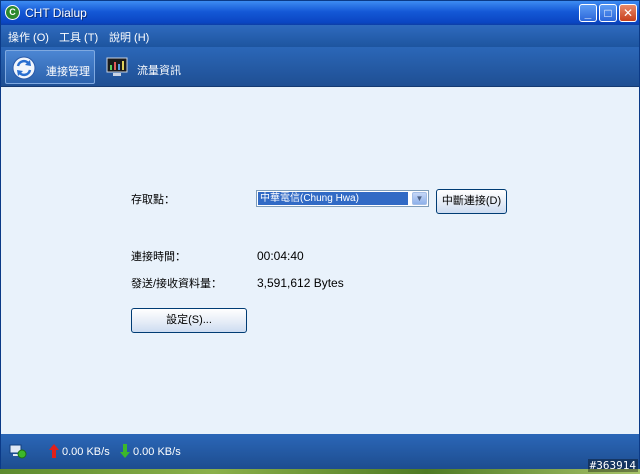 The width and height of the screenshot is (640, 474). Describe the element at coordinates (608, 13) in the screenshot. I see `maximize-button: □` at that location.